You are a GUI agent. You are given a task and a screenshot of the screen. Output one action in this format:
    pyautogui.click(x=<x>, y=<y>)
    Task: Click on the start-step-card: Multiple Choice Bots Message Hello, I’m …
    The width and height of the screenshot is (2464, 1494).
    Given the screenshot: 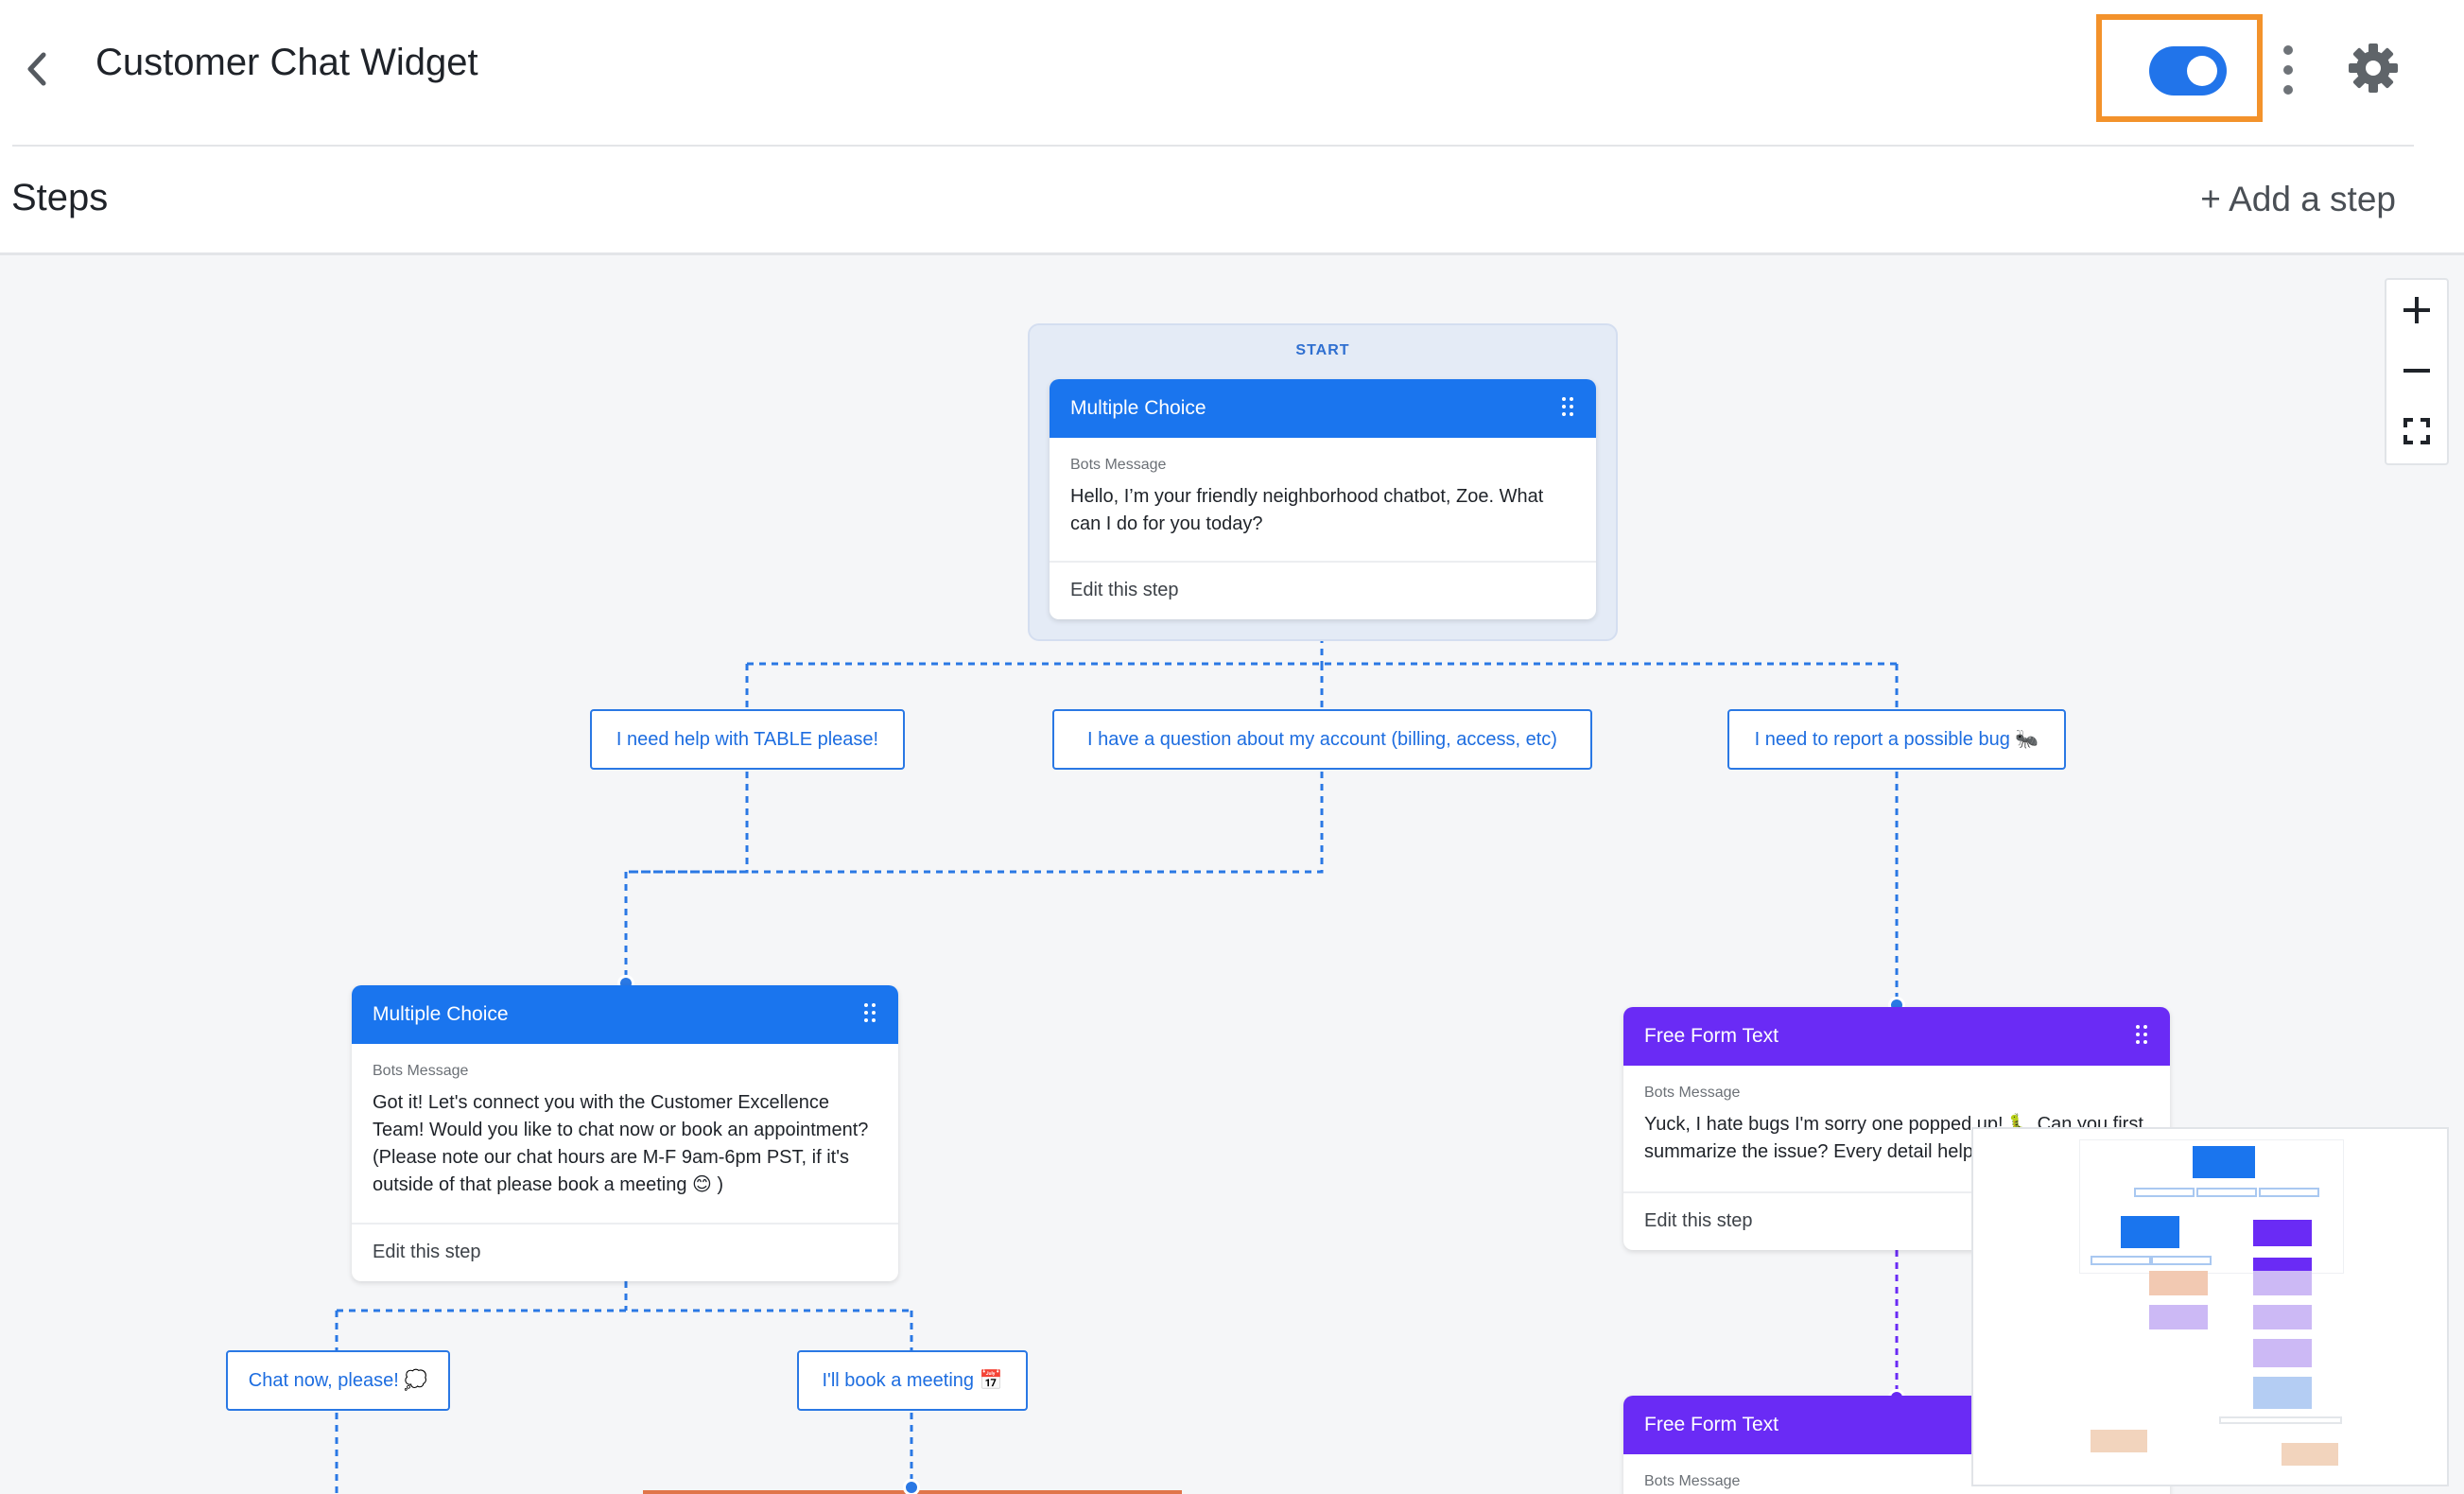 What is the action you would take?
    pyautogui.click(x=1323, y=499)
    